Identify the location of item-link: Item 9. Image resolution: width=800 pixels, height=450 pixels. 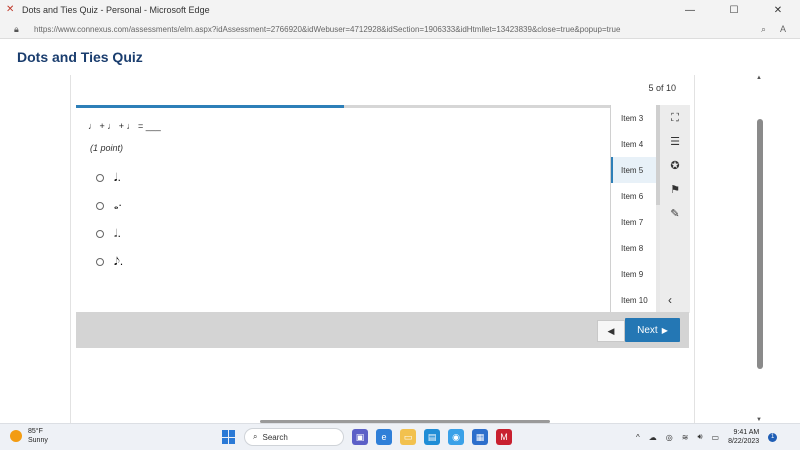
(633, 274).